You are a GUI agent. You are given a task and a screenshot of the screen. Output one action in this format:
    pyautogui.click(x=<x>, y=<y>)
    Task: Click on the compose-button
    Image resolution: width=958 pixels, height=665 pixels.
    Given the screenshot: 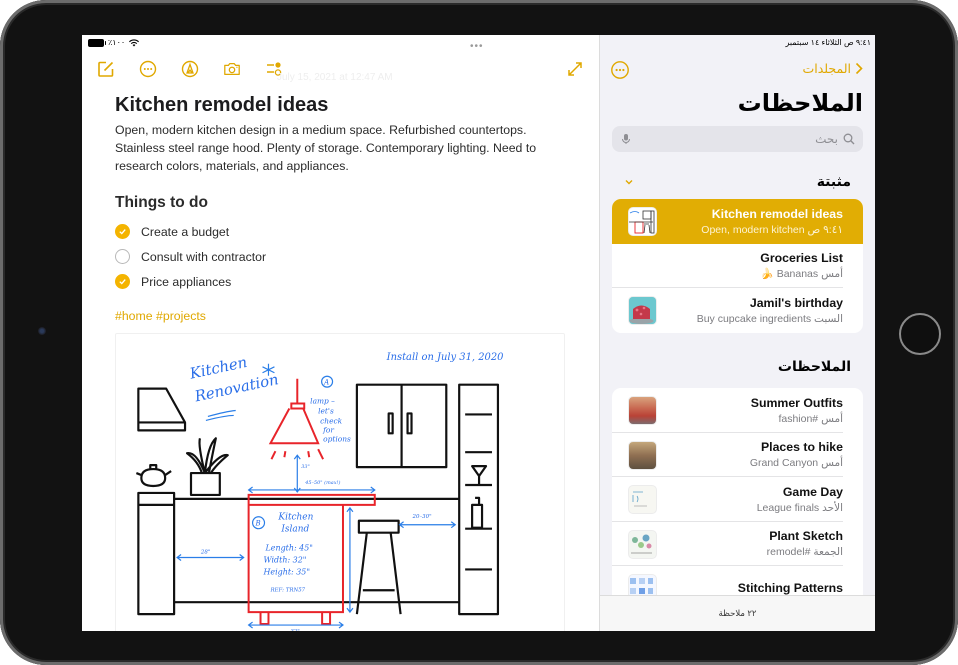 What is the action you would take?
    pyautogui.click(x=106, y=69)
    